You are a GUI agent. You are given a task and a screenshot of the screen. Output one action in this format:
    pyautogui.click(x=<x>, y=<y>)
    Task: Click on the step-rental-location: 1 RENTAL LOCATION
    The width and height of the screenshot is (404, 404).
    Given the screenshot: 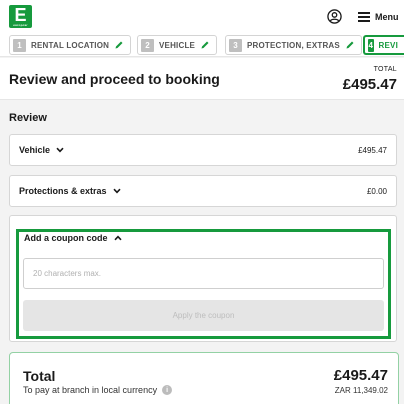 What is the action you would take?
    pyautogui.click(x=70, y=45)
    